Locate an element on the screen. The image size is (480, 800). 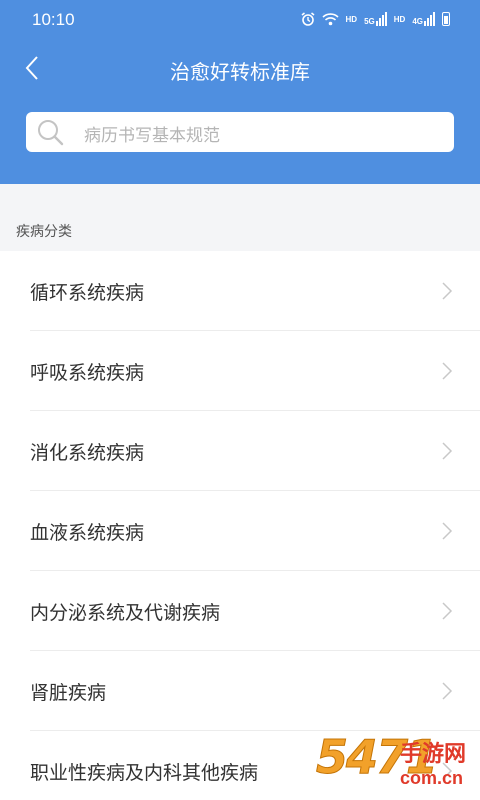
watermark-url: com.cn is located at coordinates (432, 778).